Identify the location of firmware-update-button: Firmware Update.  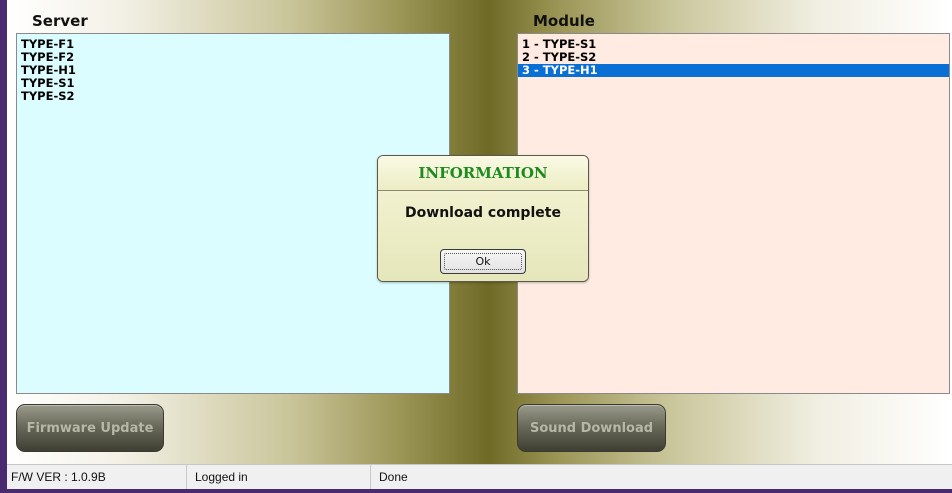
(90, 428).